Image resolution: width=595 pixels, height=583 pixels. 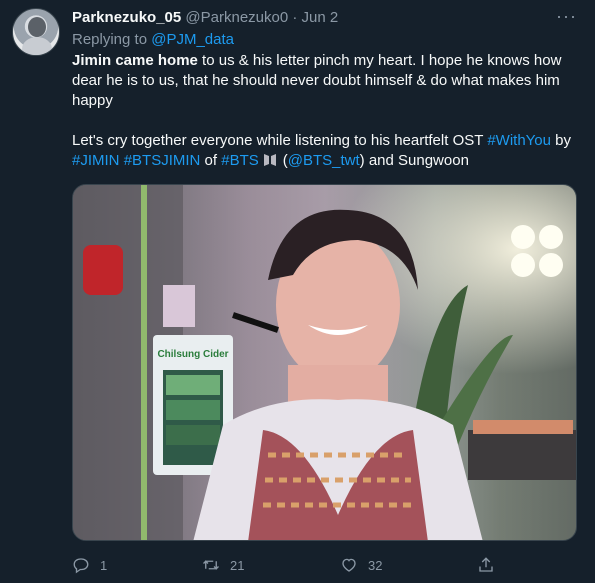 I want to click on tweet-date: Jun 2, so click(x=320, y=17).